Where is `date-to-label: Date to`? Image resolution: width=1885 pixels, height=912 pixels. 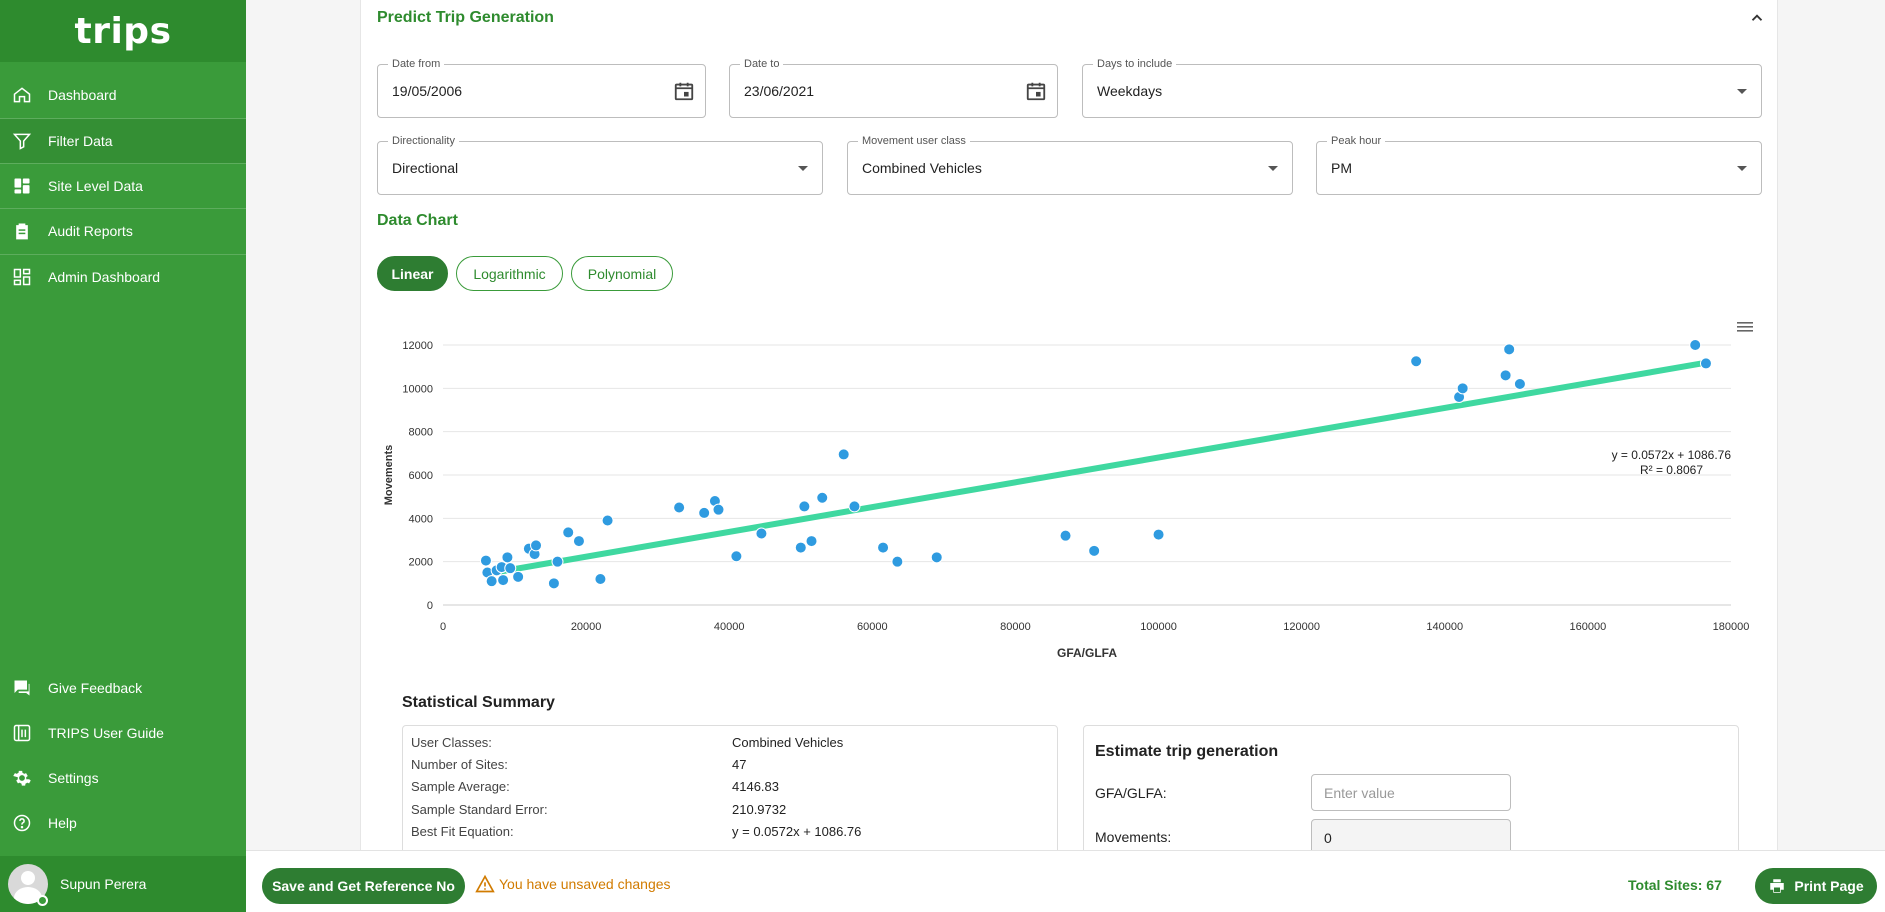 date-to-label: Date to is located at coordinates (762, 64).